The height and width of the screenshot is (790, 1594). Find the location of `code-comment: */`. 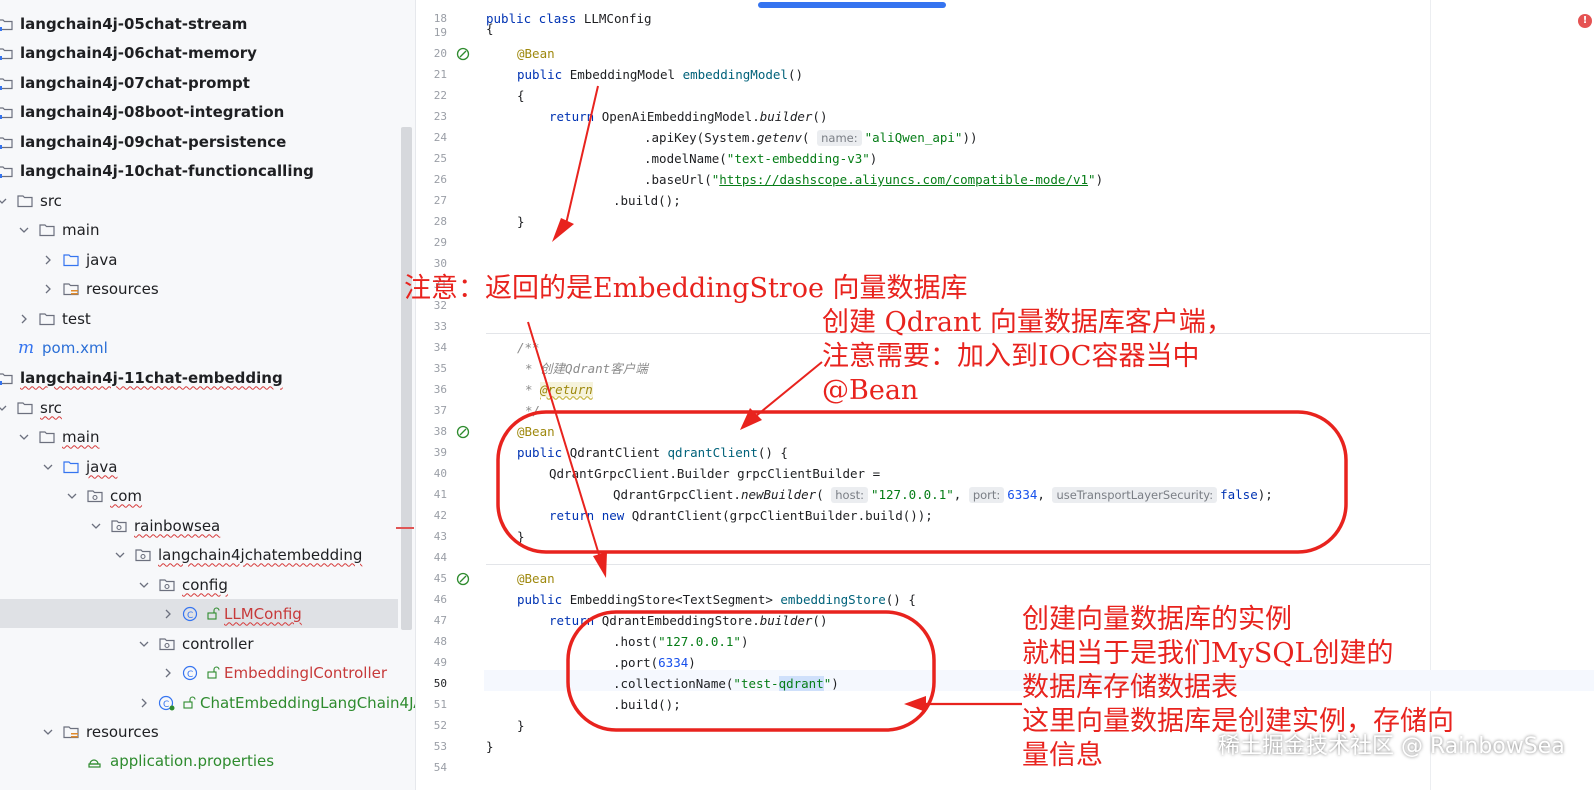

code-comment: */ is located at coordinates (533, 410).